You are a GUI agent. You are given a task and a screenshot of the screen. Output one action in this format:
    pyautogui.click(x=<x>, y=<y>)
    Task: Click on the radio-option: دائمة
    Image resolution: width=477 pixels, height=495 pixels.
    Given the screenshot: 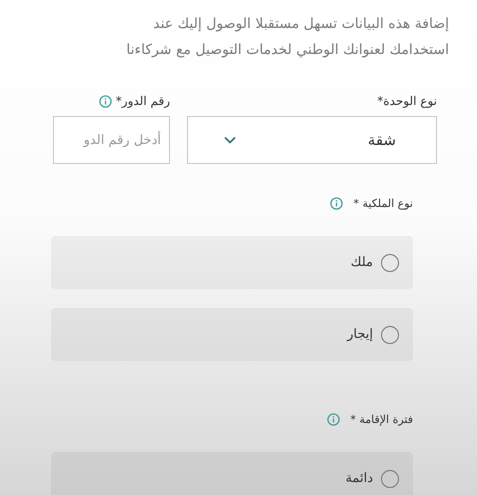 What is the action you would take?
    pyautogui.click(x=232, y=473)
    